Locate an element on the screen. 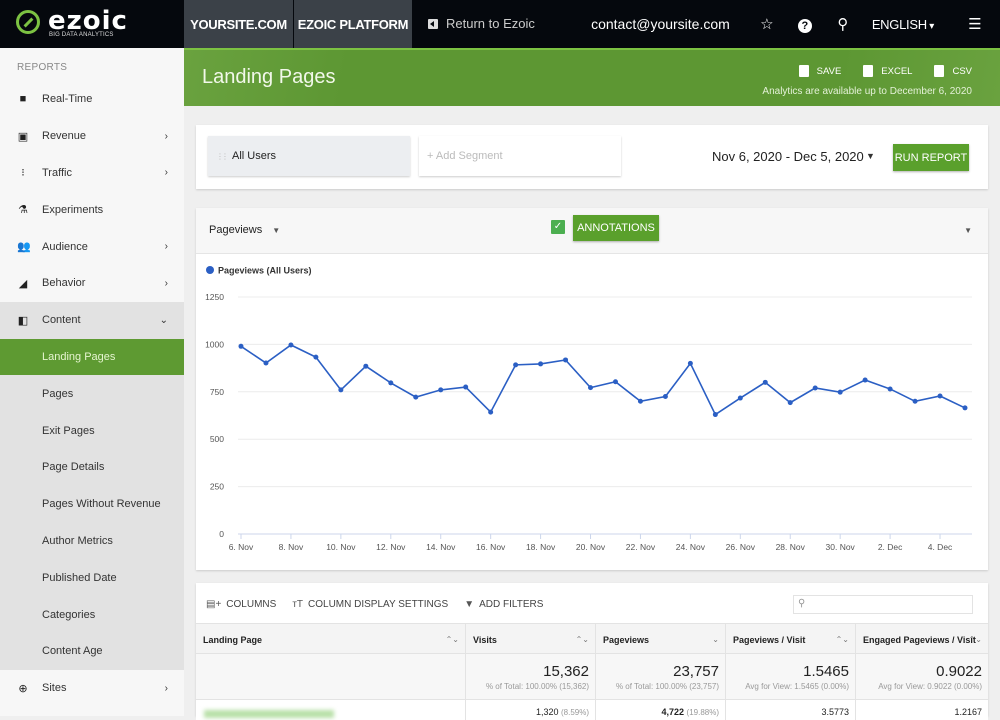 This screenshot has height=720, width=1000. total-cell: 23,757 % of Total: 100.00% (23,757) is located at coordinates (661, 676).